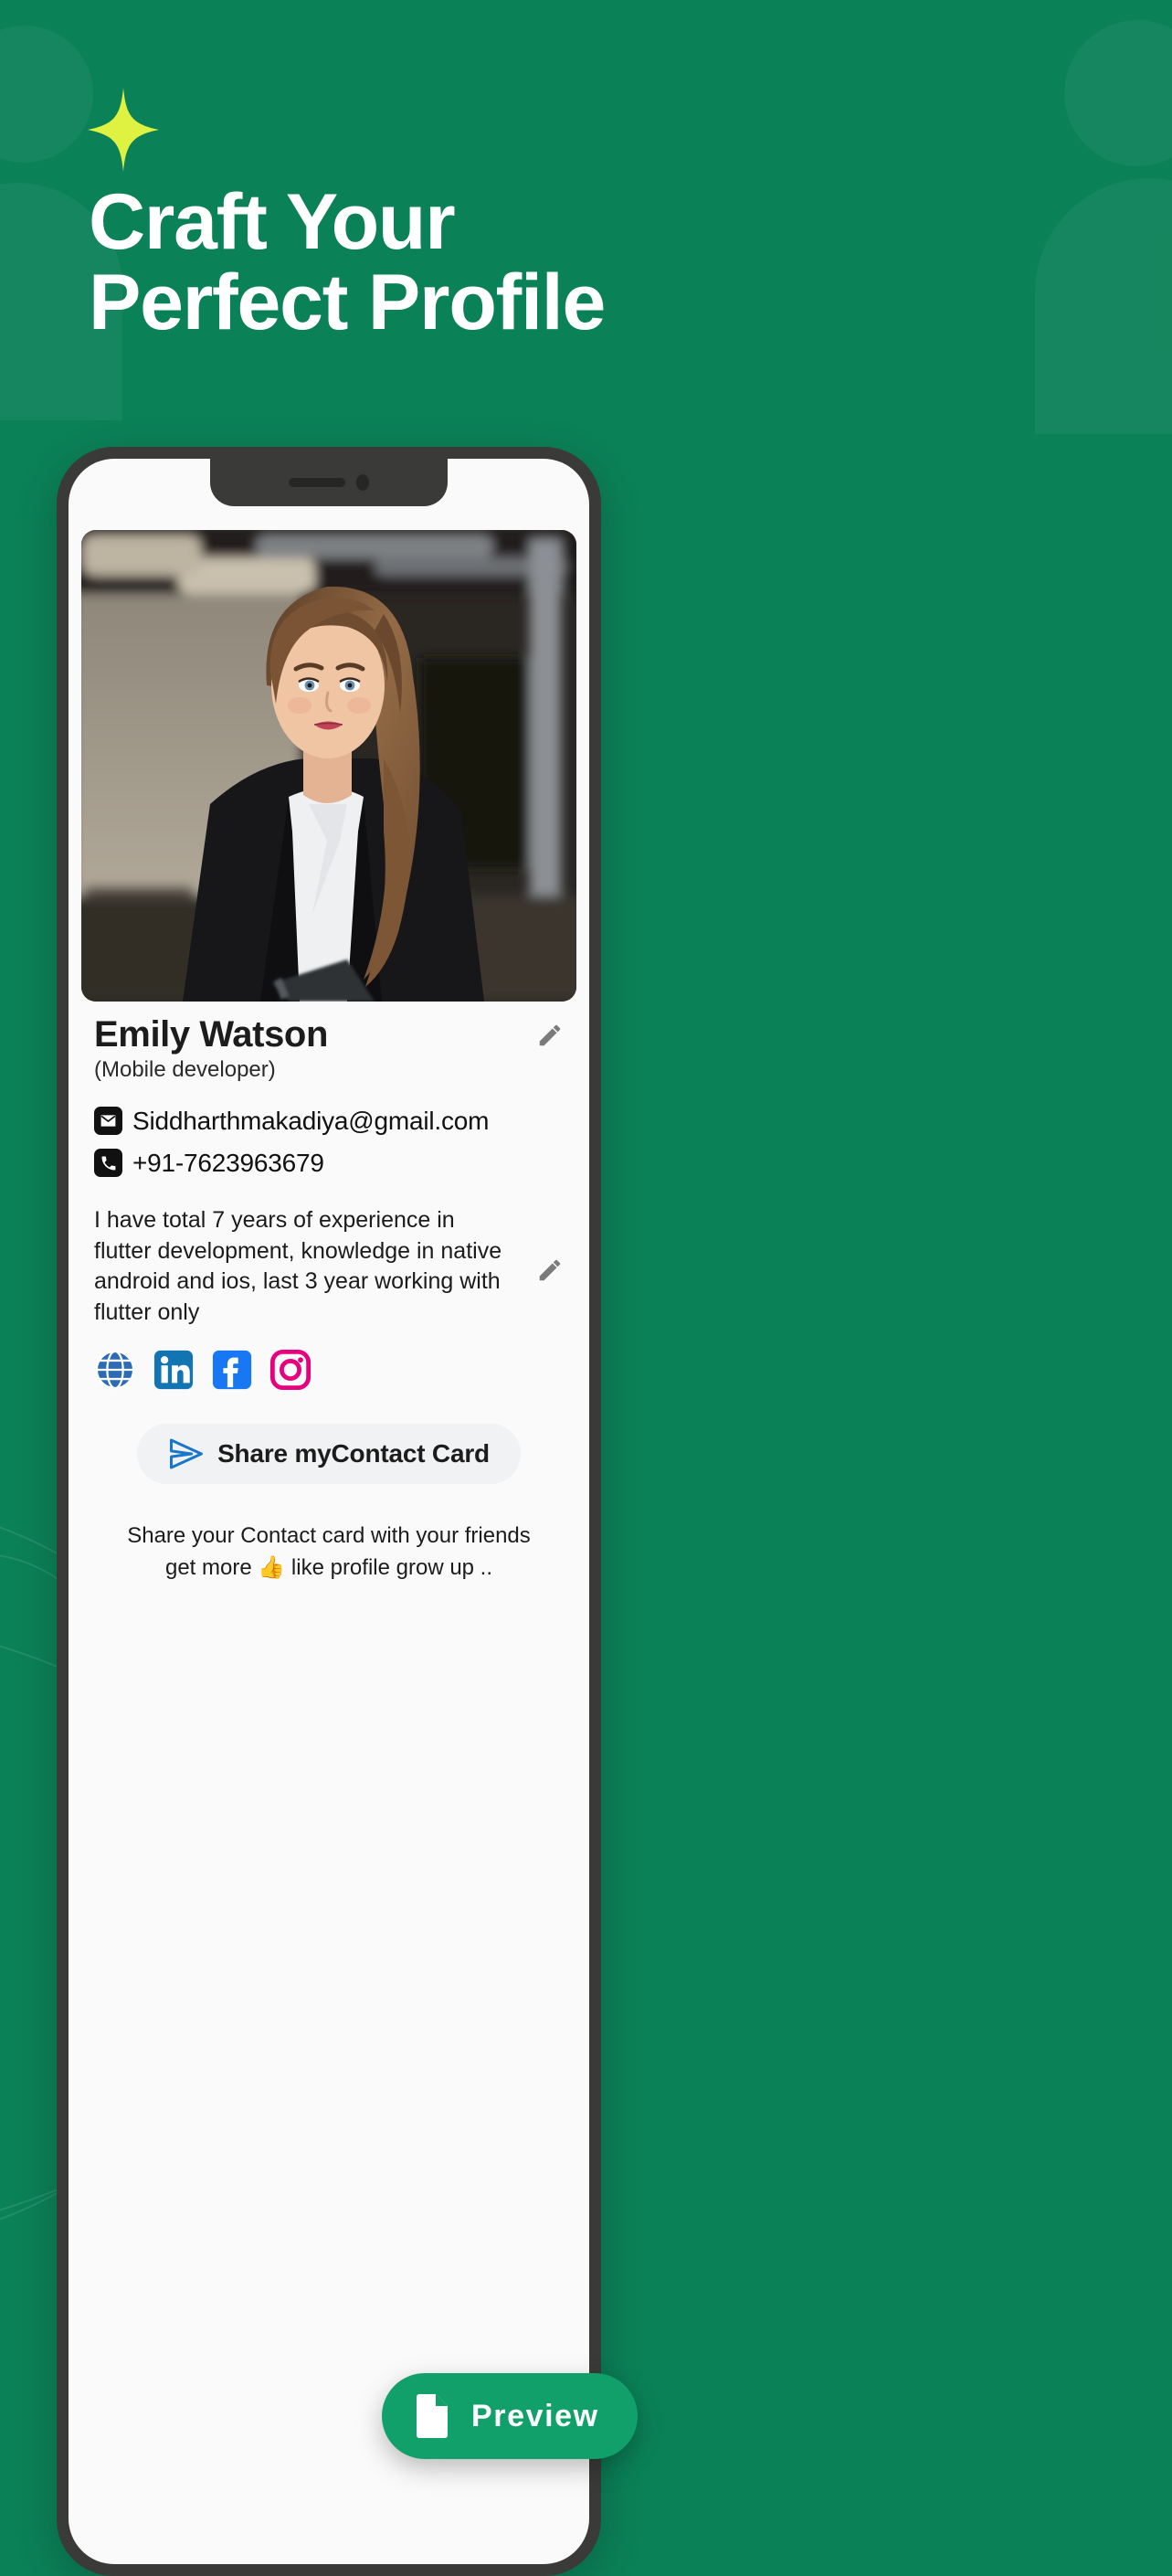 This screenshot has width=1172, height=2576. Describe the element at coordinates (108, 1163) in the screenshot. I see `phone-icon` at that location.